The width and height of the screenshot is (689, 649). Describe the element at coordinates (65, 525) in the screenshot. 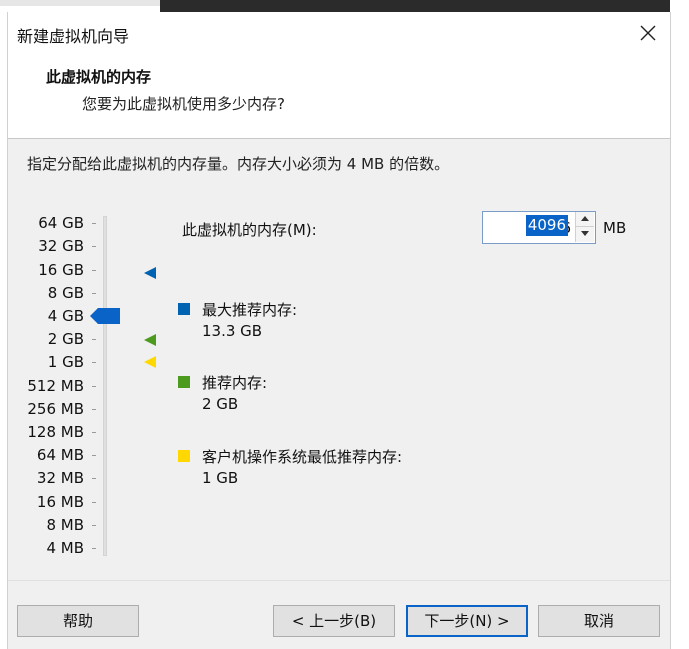

I see `scale-label: 8 MB` at that location.